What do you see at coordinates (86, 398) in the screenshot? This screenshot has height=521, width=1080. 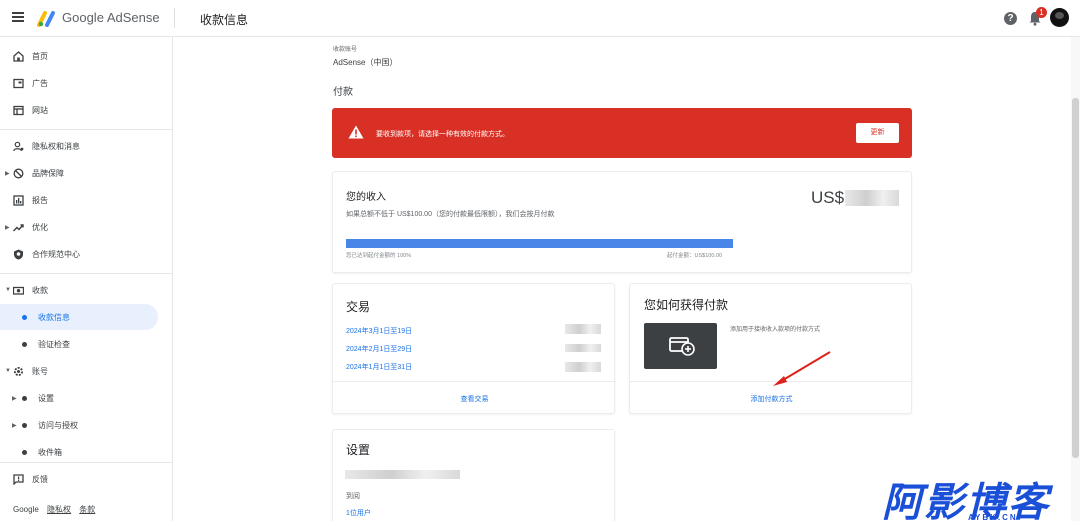 I see `sidebar-item-settings: ▶ 设置` at bounding box center [86, 398].